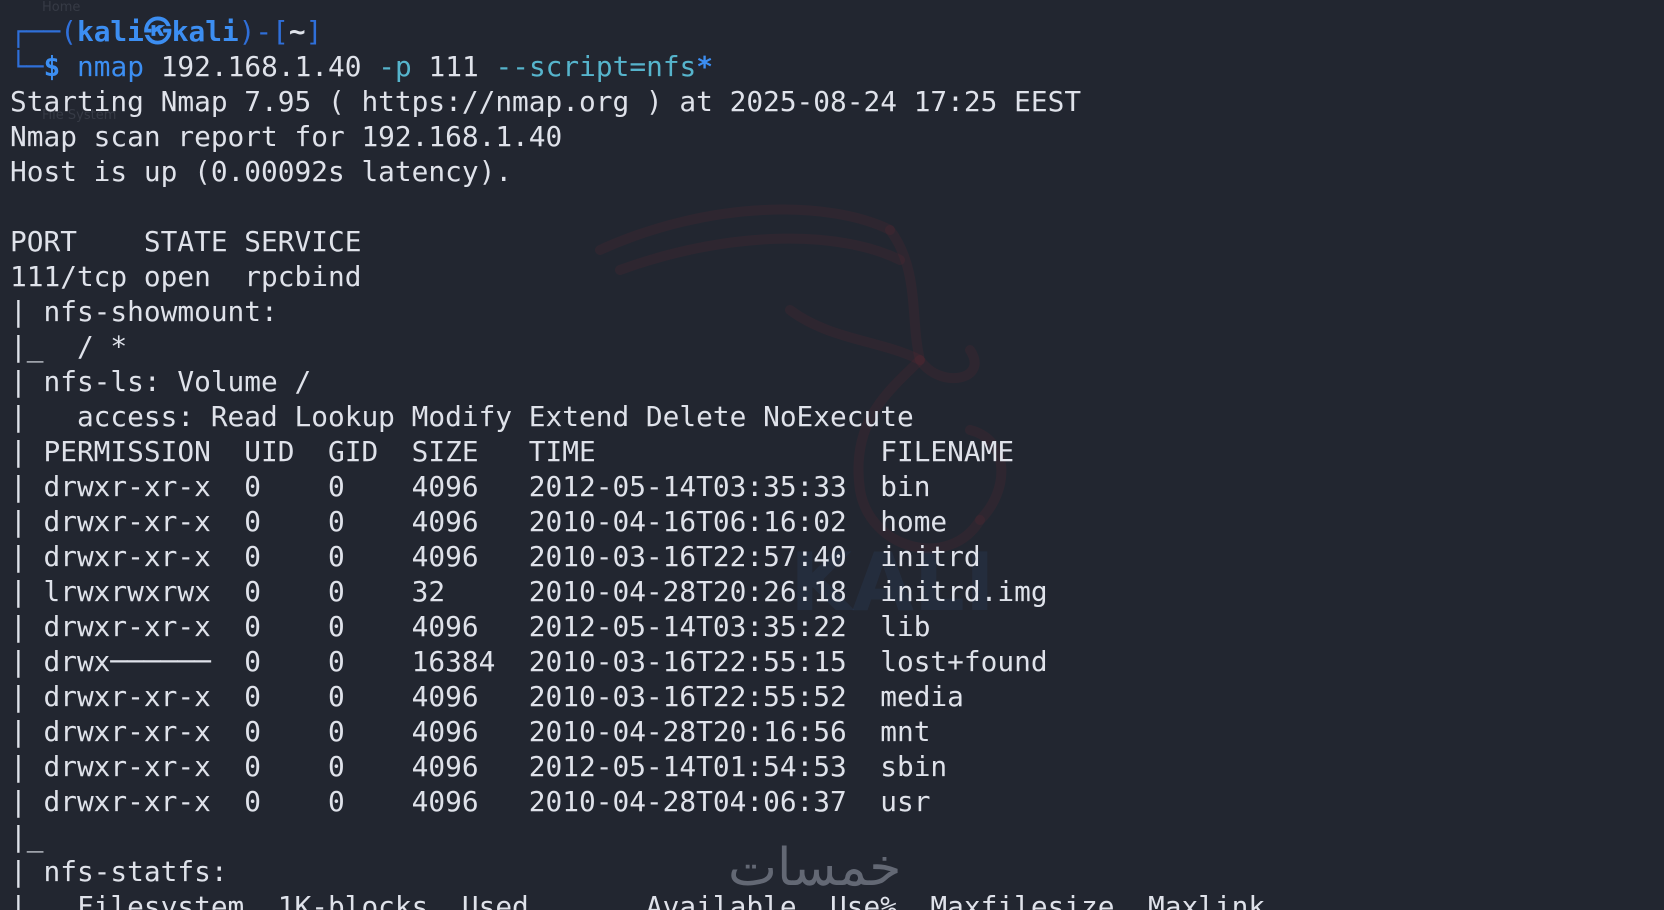  I want to click on prompt-line: ┌──(kali㉿kali)-[~], so click(837, 31).